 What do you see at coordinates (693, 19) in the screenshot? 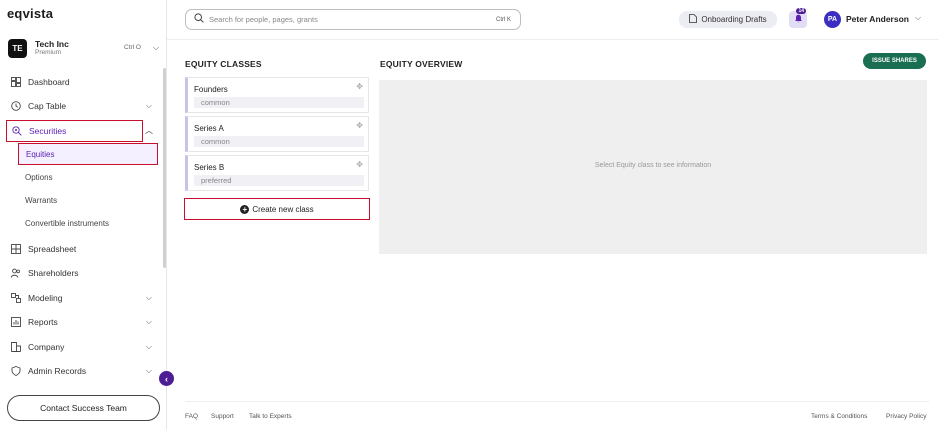
I see `document-icon` at bounding box center [693, 19].